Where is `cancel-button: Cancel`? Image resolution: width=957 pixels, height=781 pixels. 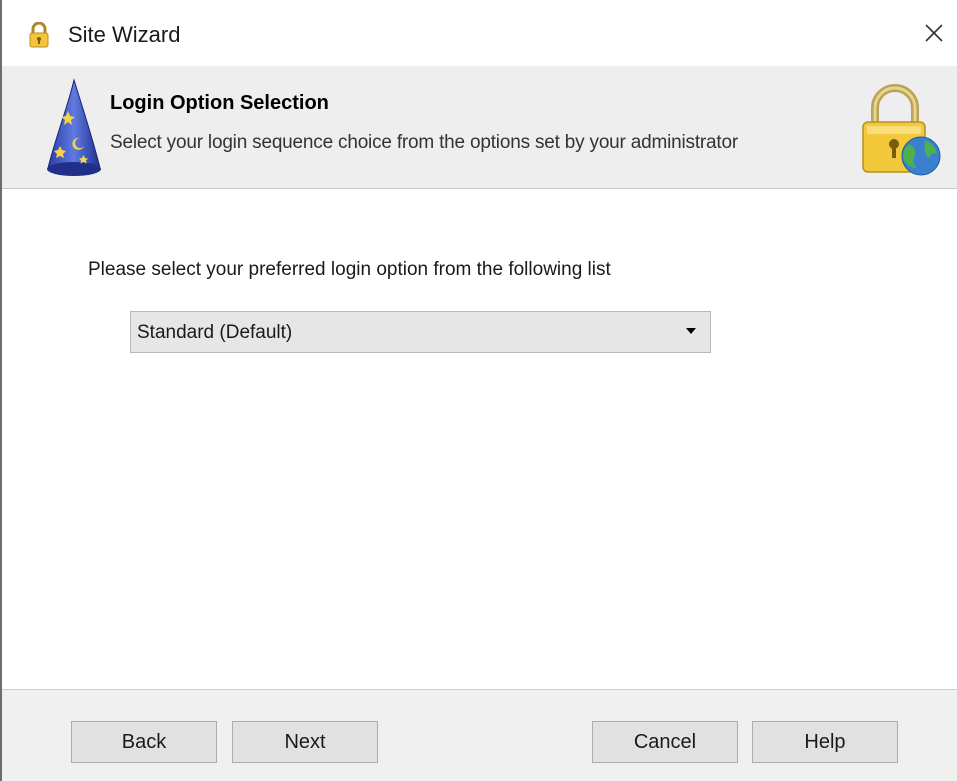 cancel-button: Cancel is located at coordinates (665, 742).